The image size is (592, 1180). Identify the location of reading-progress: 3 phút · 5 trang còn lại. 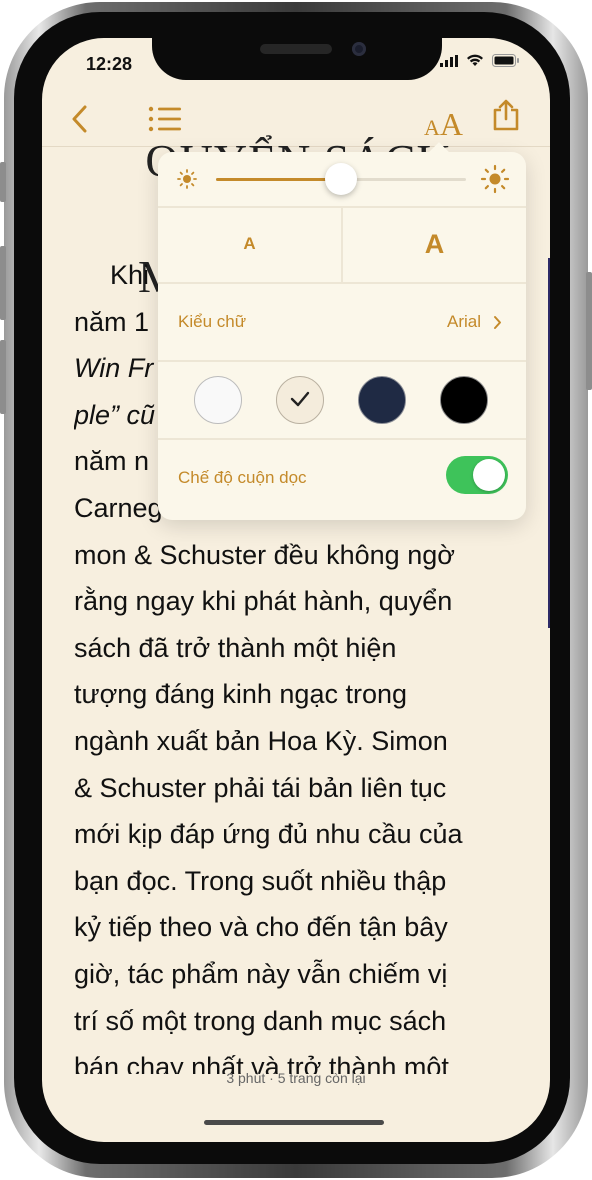
(296, 1078).